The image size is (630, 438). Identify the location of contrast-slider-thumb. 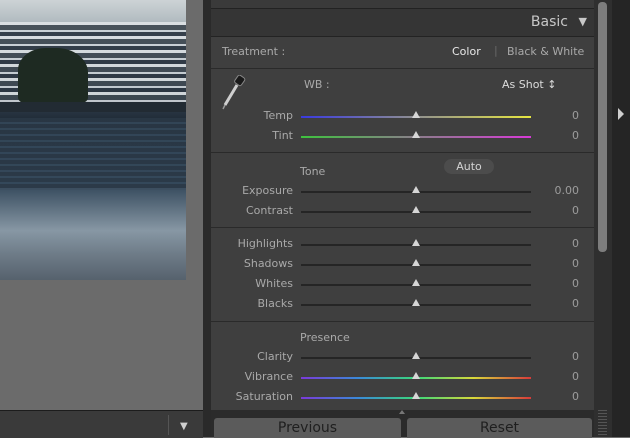
(416, 209).